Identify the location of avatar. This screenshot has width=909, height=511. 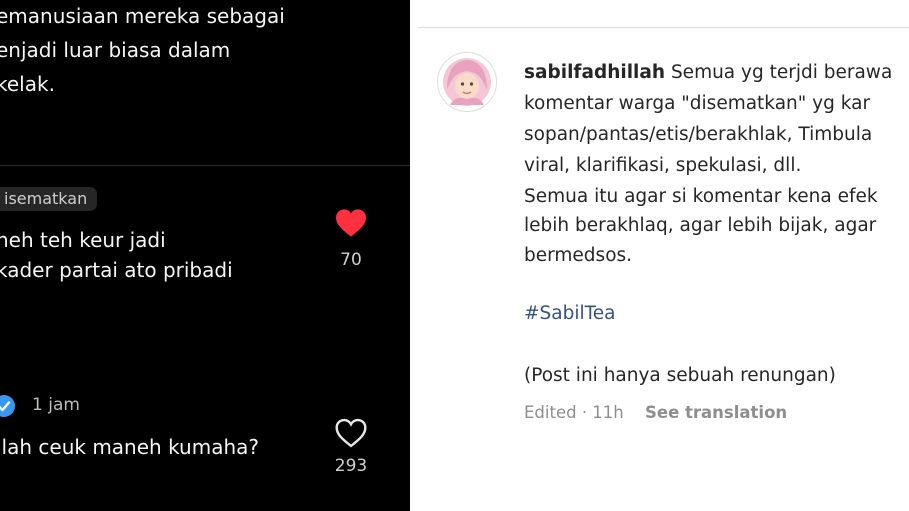
(467, 82).